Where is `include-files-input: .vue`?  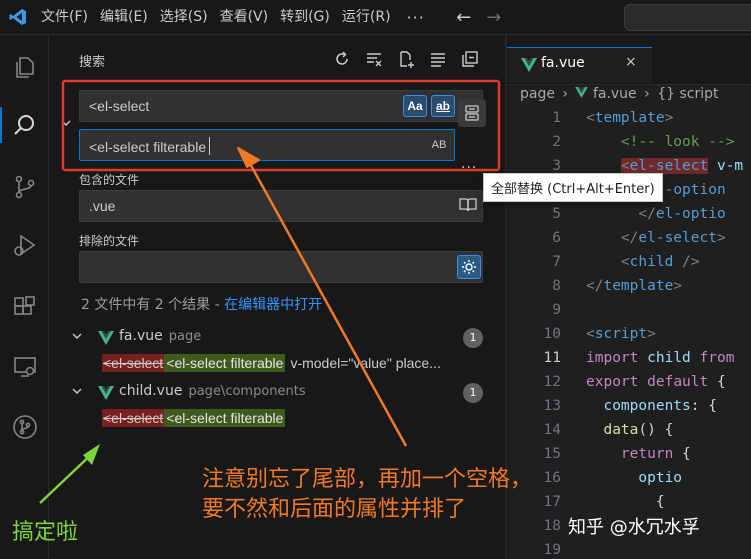
include-files-input: .vue is located at coordinates (281, 206).